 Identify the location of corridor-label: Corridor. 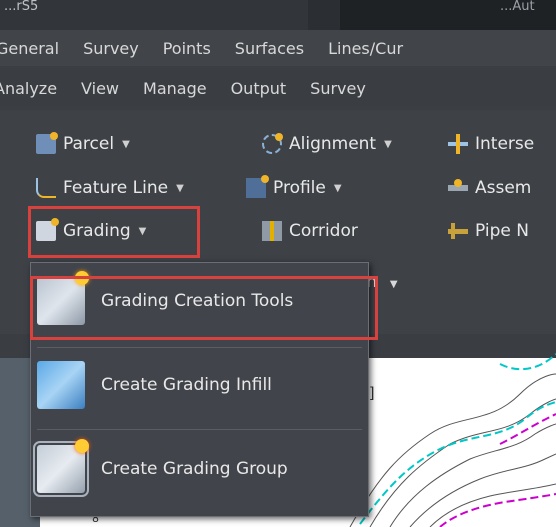
(323, 231).